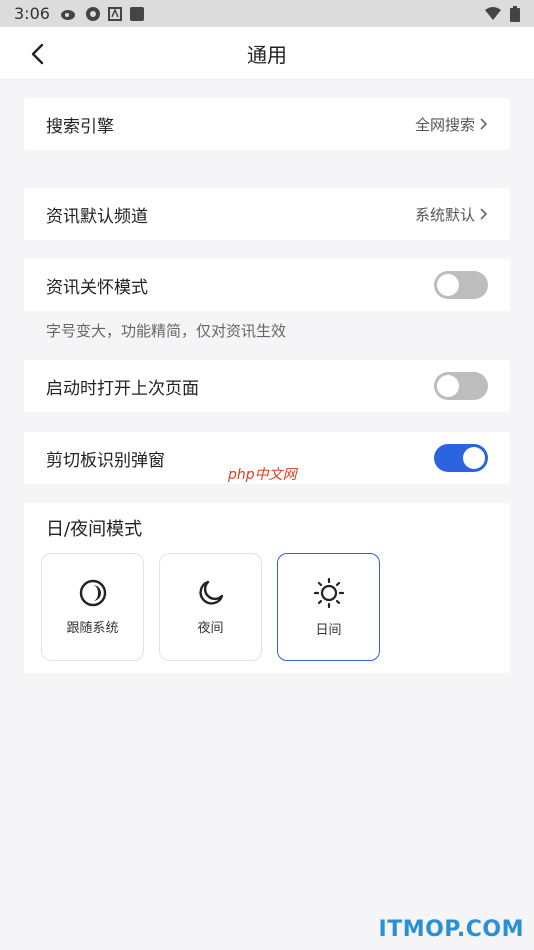 This screenshot has width=534, height=950. What do you see at coordinates (267, 13) in the screenshot?
I see `status-bar: 3:06` at bounding box center [267, 13].